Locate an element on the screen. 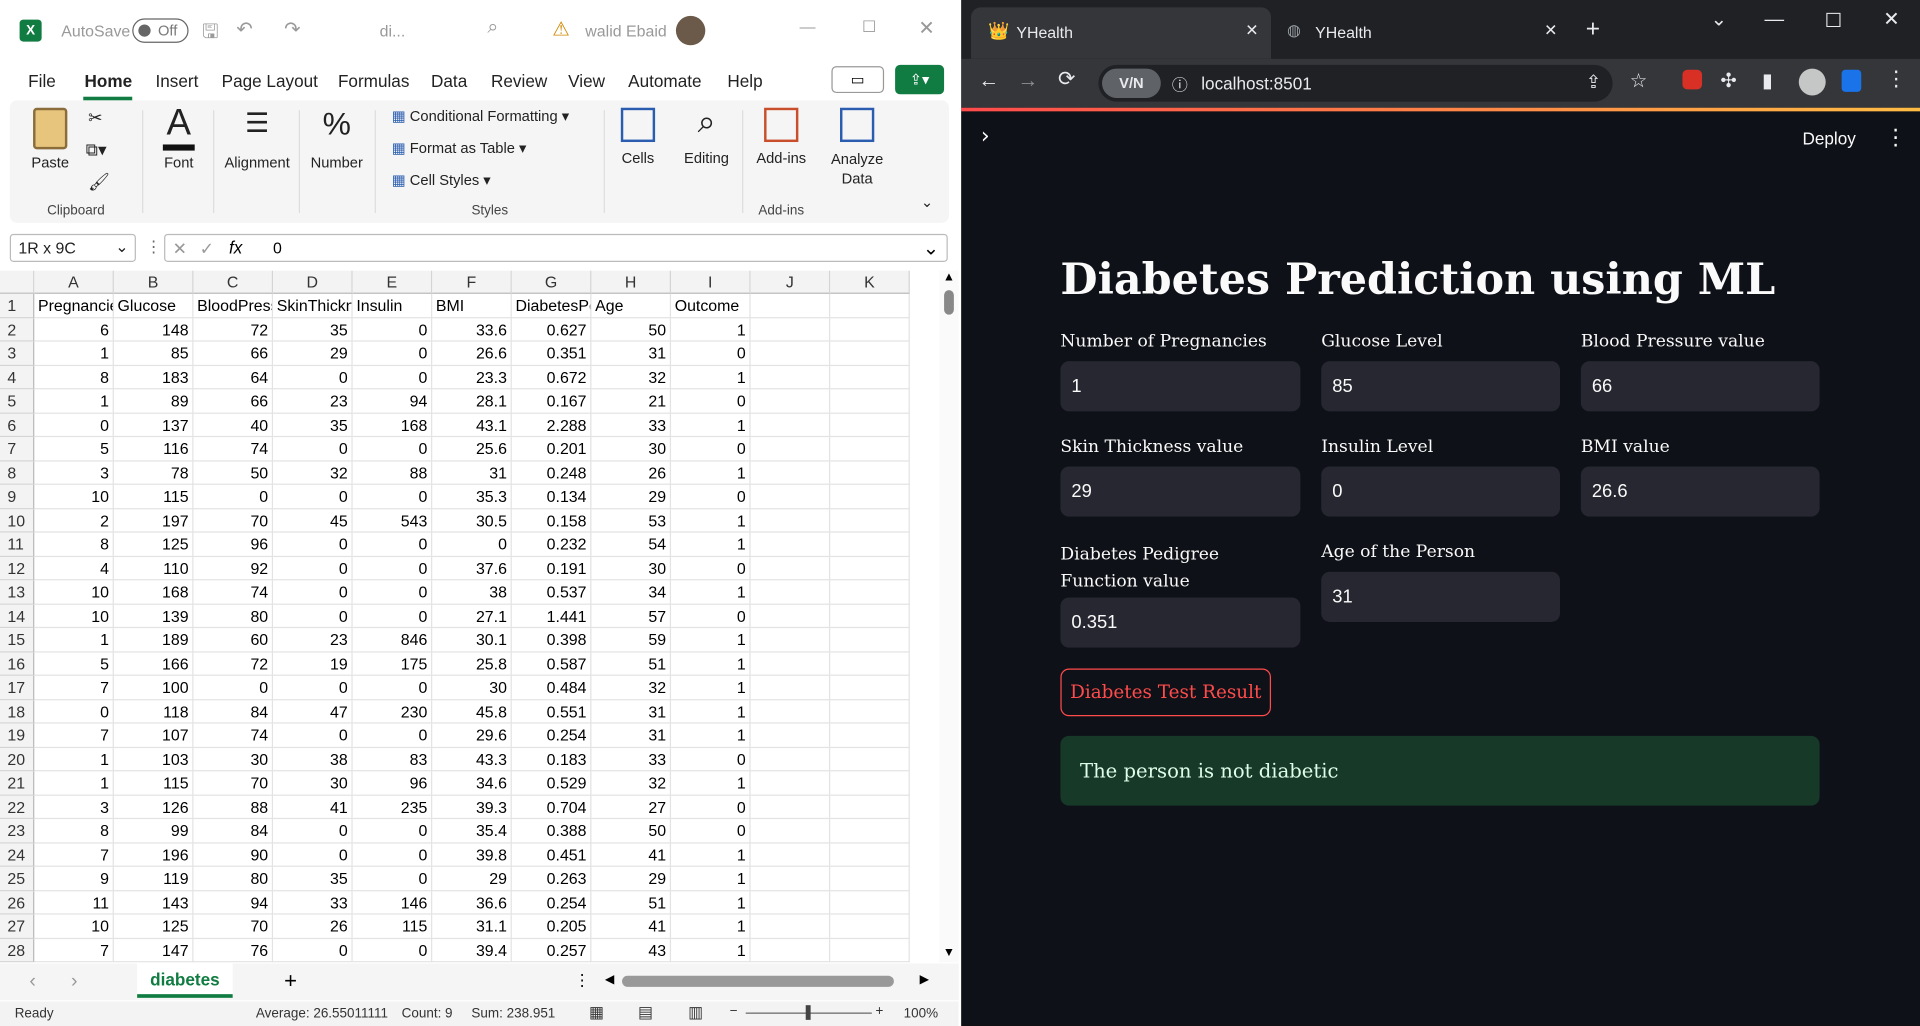 The image size is (1920, 1026). comment-button: ▭ is located at coordinates (858, 80).